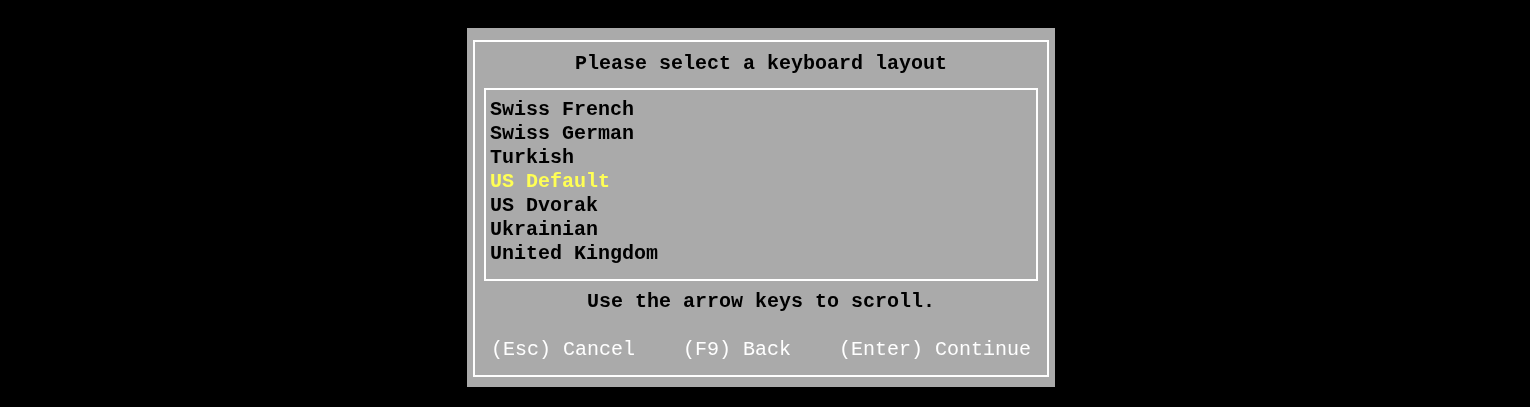 Image resolution: width=1530 pixels, height=407 pixels. Describe the element at coordinates (574, 254) in the screenshot. I see `list-item: United Kingdom` at that location.